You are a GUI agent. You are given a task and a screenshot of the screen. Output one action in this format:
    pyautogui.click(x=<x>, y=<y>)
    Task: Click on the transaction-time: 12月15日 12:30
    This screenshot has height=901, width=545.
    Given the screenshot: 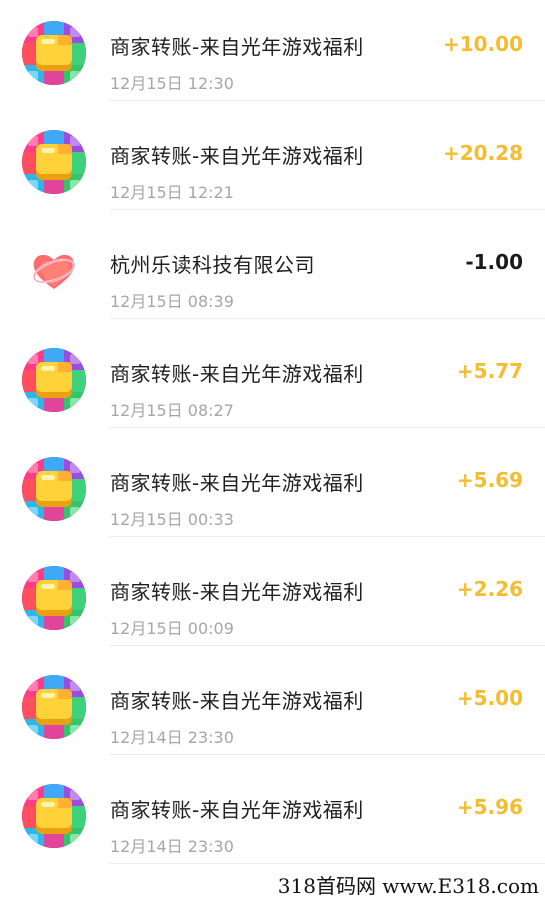 What is the action you would take?
    pyautogui.click(x=172, y=83)
    